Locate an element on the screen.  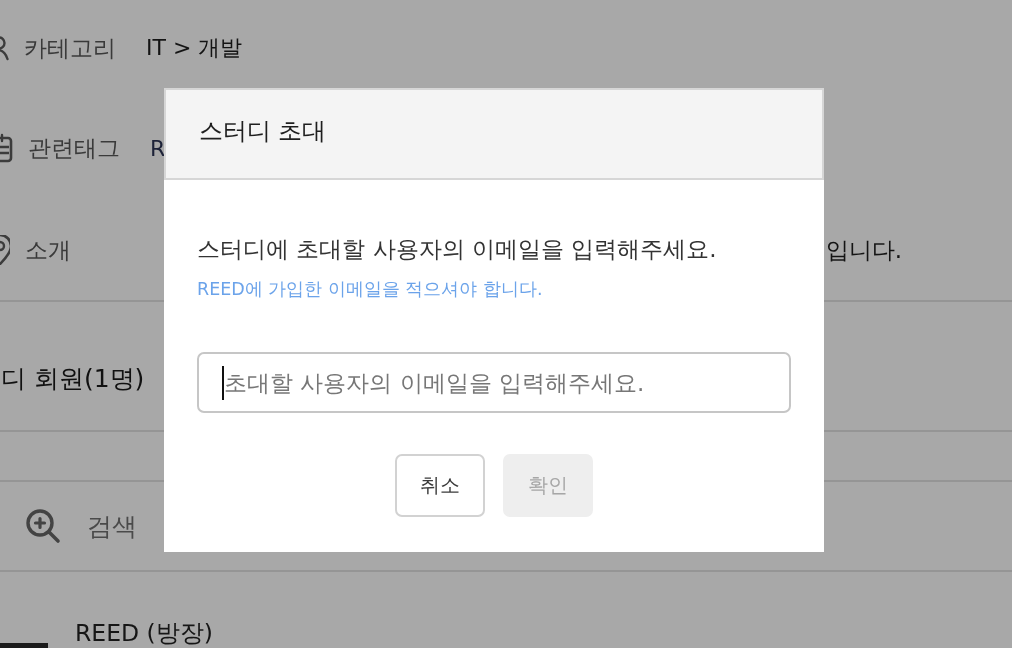
detail-value: 입니다. is located at coordinates (863, 250).